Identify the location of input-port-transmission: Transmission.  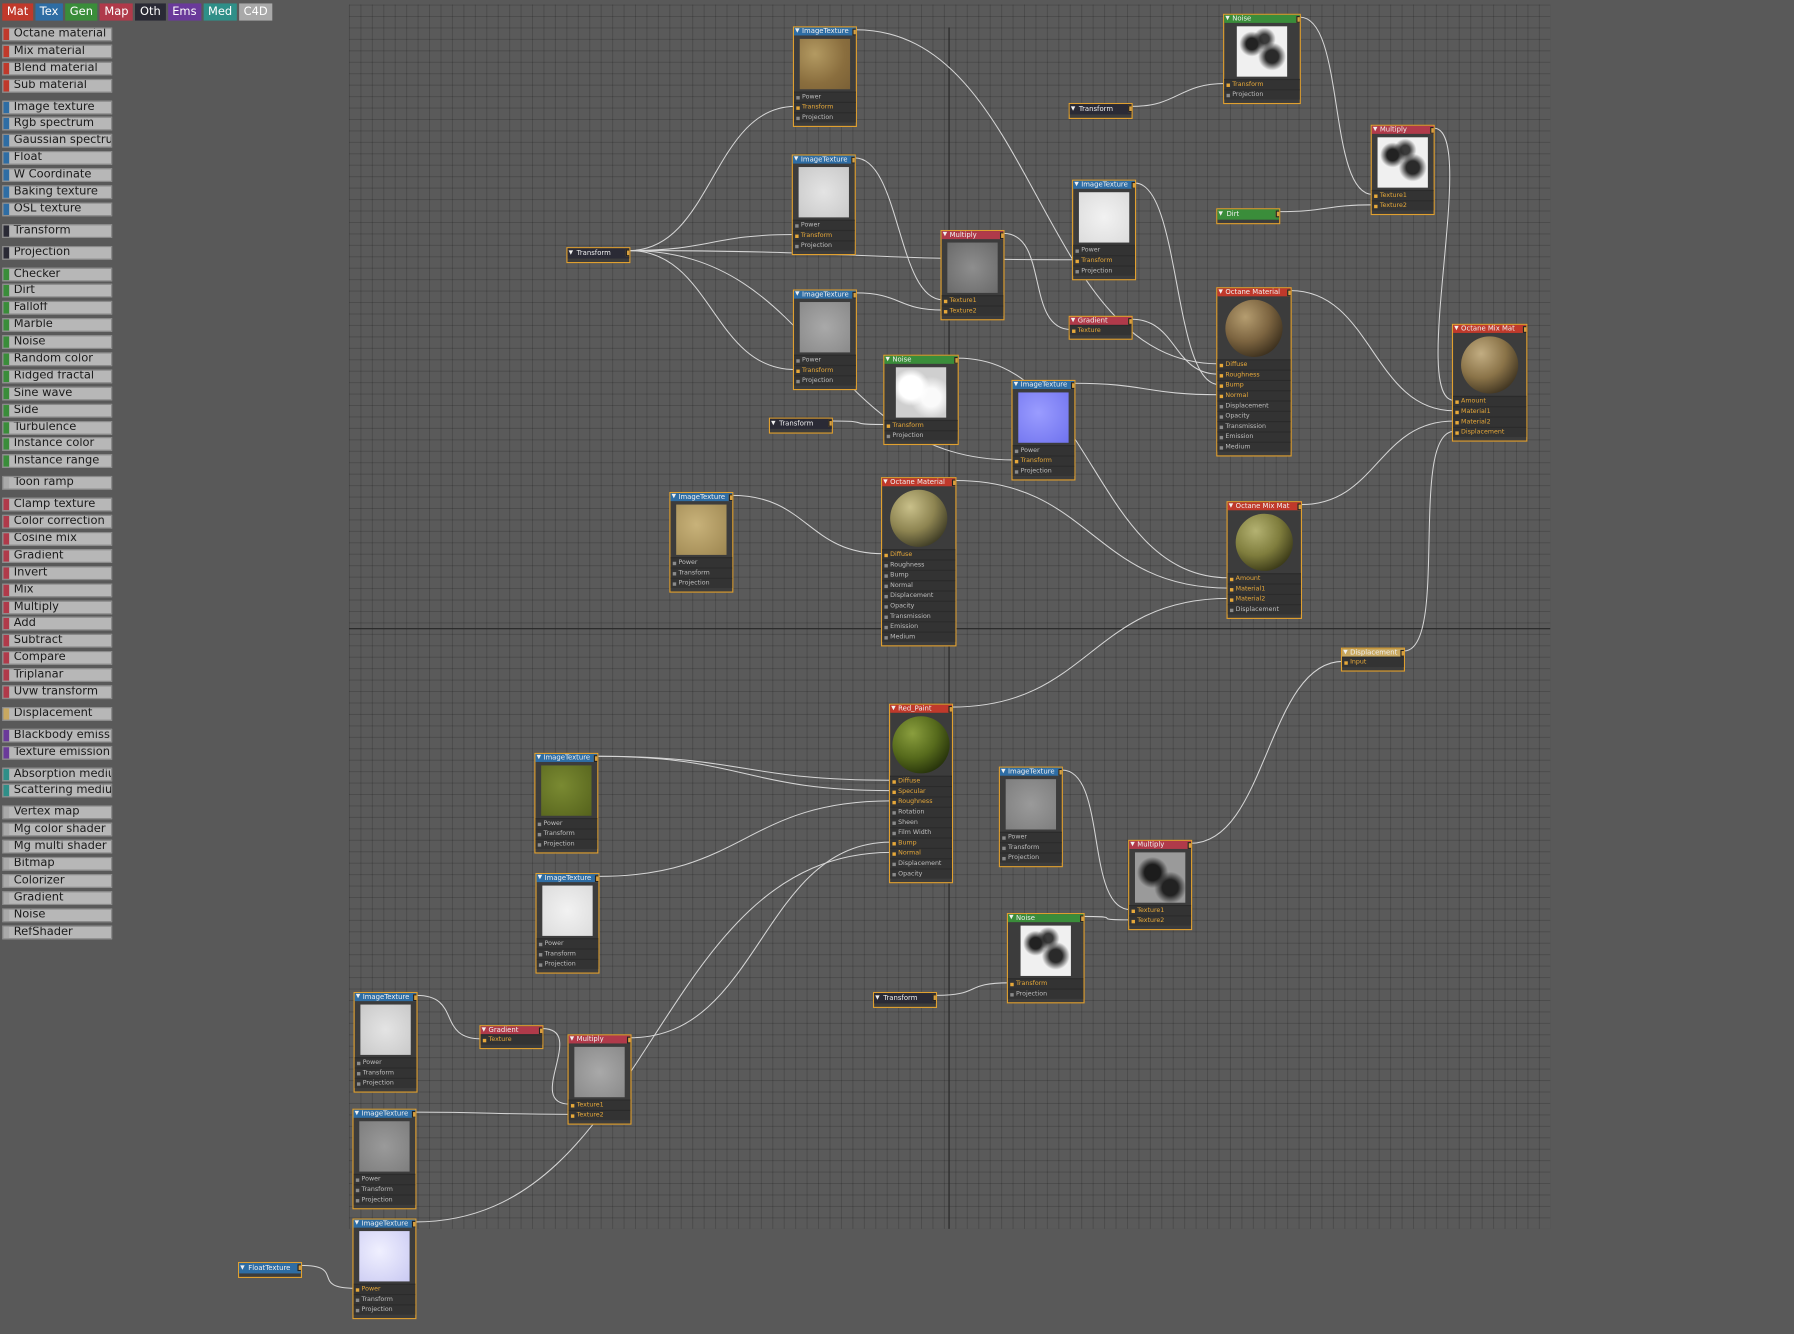
(1254, 426).